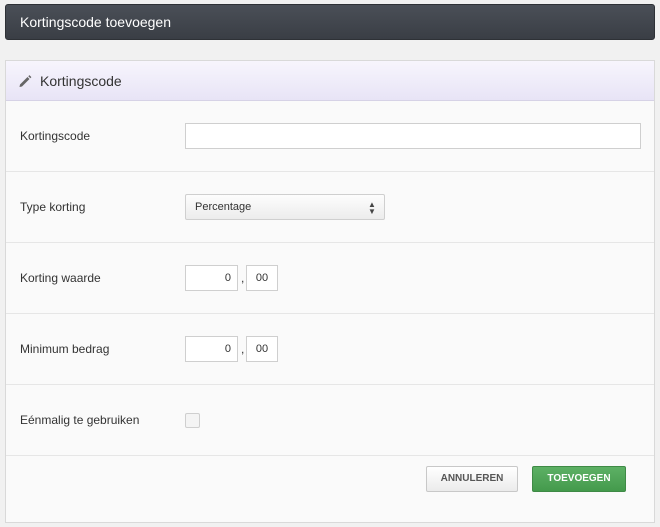  Describe the element at coordinates (285, 207) in the screenshot. I see `discount-type-select: Percentage ▲ ▼` at that location.